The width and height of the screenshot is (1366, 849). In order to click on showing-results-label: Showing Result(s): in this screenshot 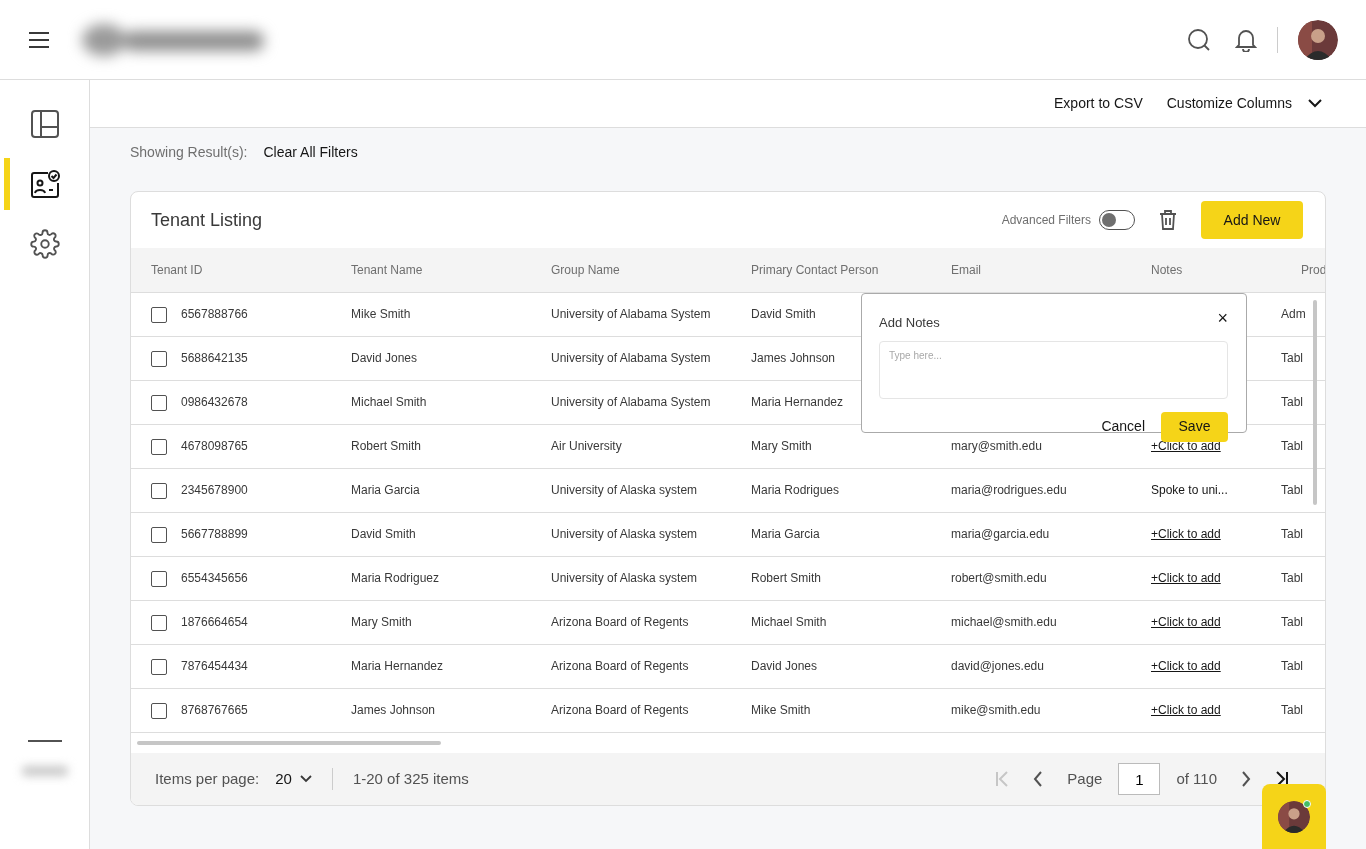, I will do `click(189, 152)`.